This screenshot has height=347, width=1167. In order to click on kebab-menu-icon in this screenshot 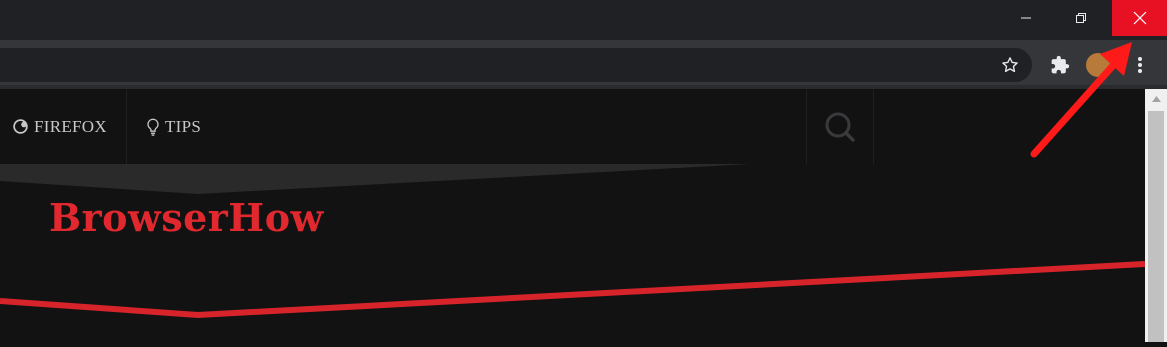, I will do `click(1140, 65)`.